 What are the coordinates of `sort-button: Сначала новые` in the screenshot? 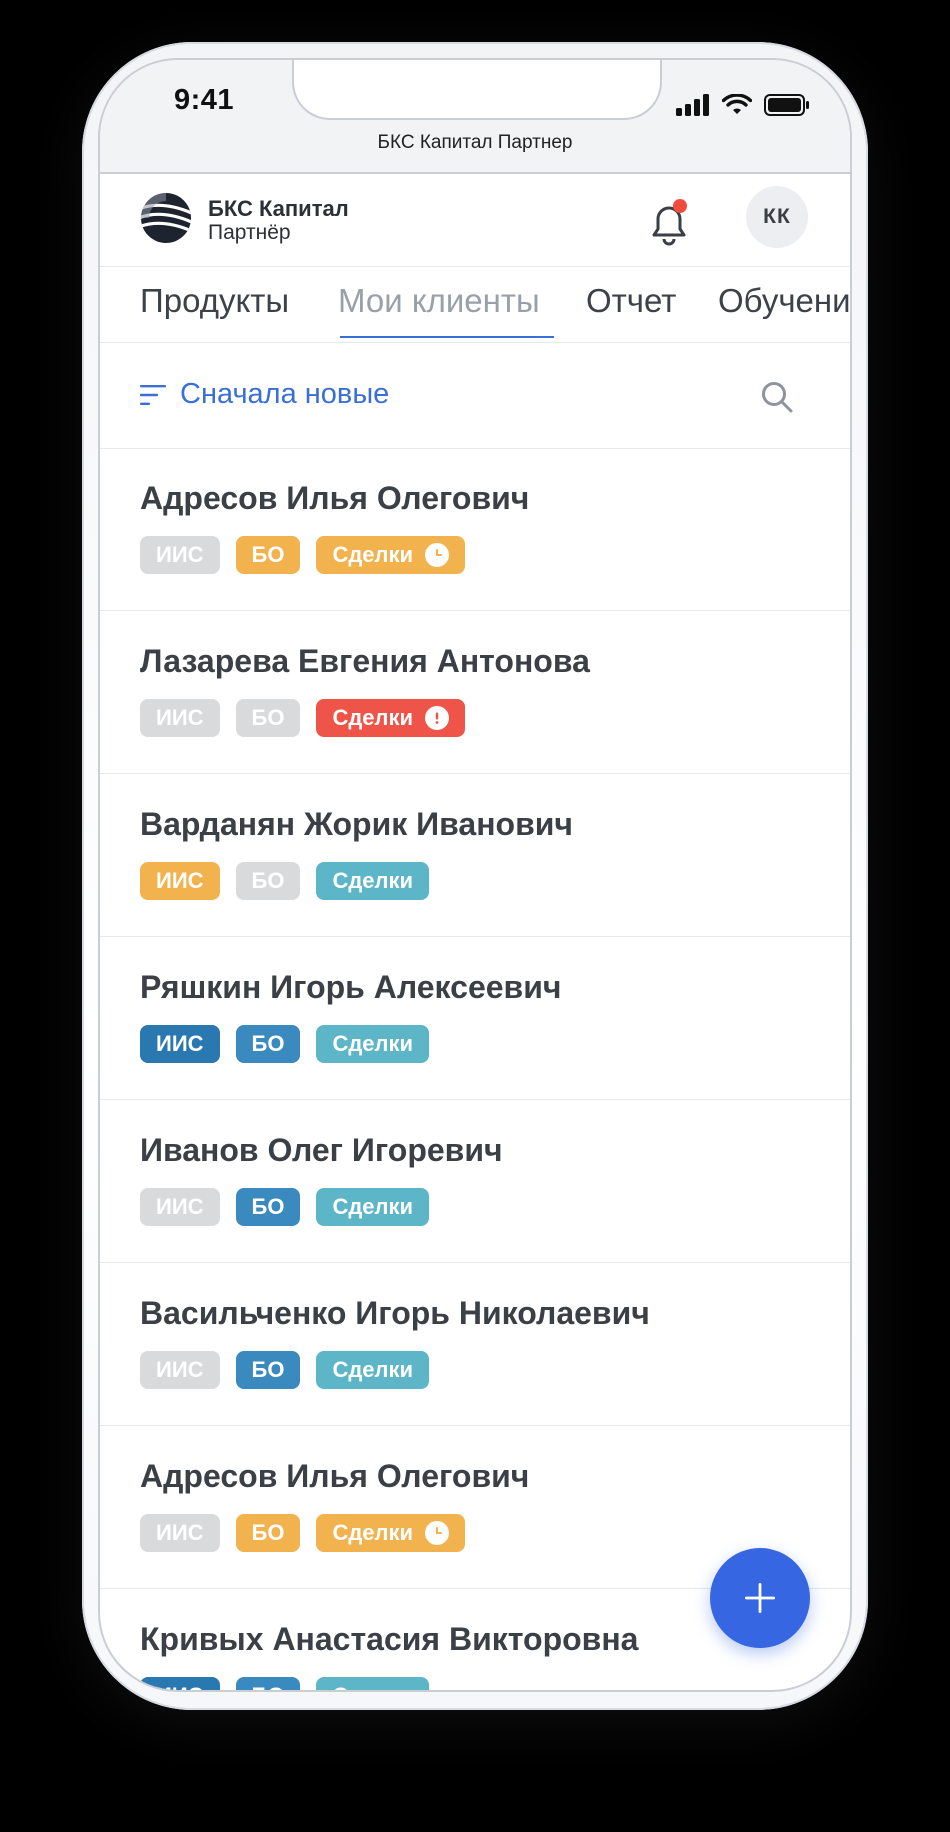 It's located at (284, 394).